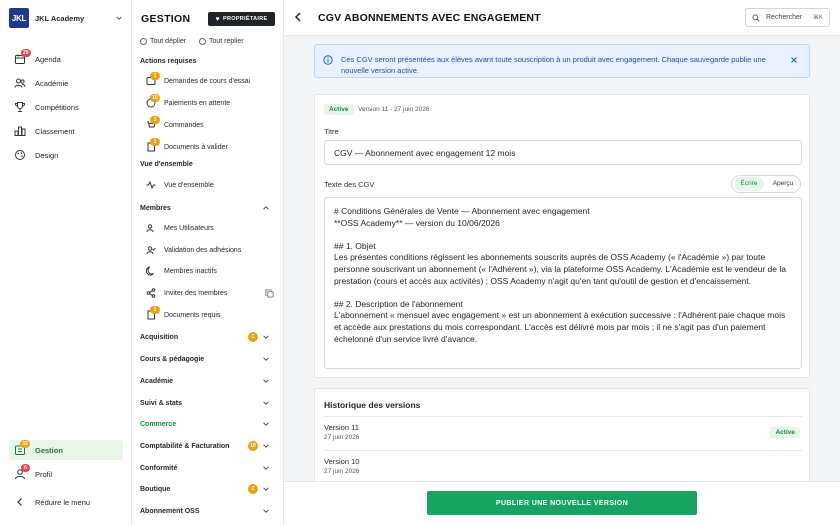 The height and width of the screenshot is (525, 840). What do you see at coordinates (205, 424) in the screenshot?
I see `section-commerce: Commerce` at bounding box center [205, 424].